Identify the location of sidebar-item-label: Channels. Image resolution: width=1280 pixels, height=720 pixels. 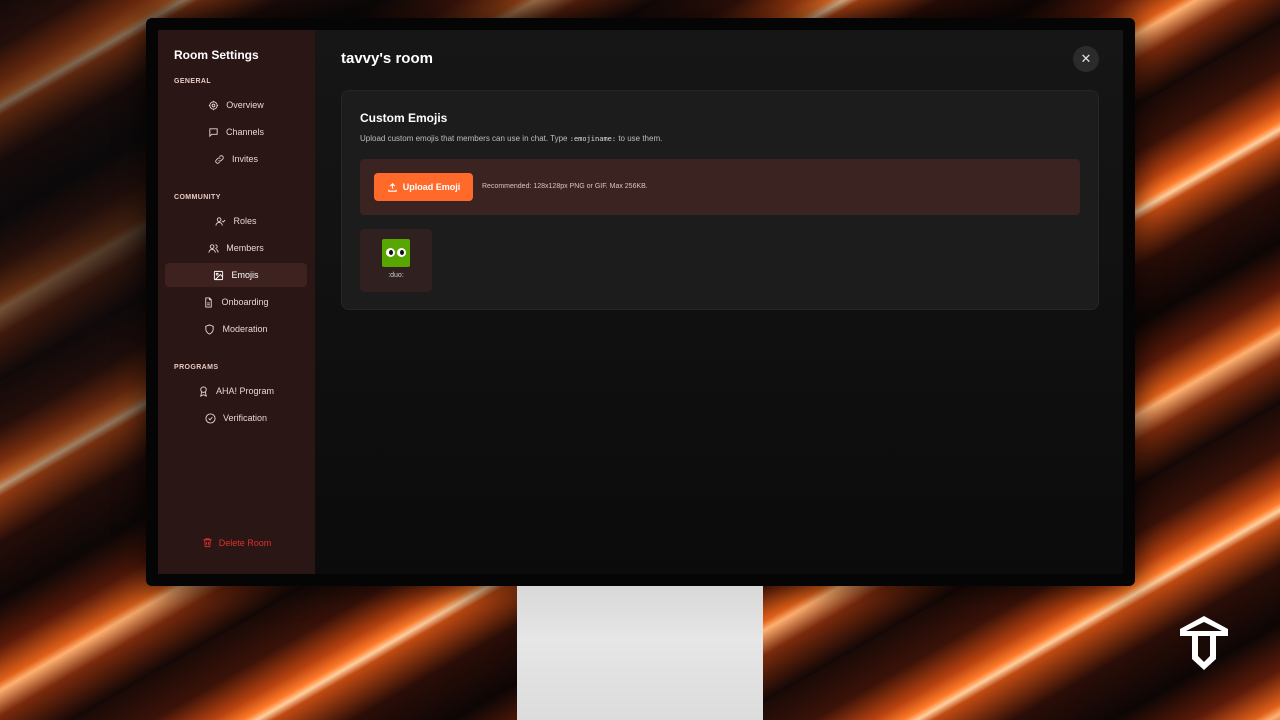
(245, 132).